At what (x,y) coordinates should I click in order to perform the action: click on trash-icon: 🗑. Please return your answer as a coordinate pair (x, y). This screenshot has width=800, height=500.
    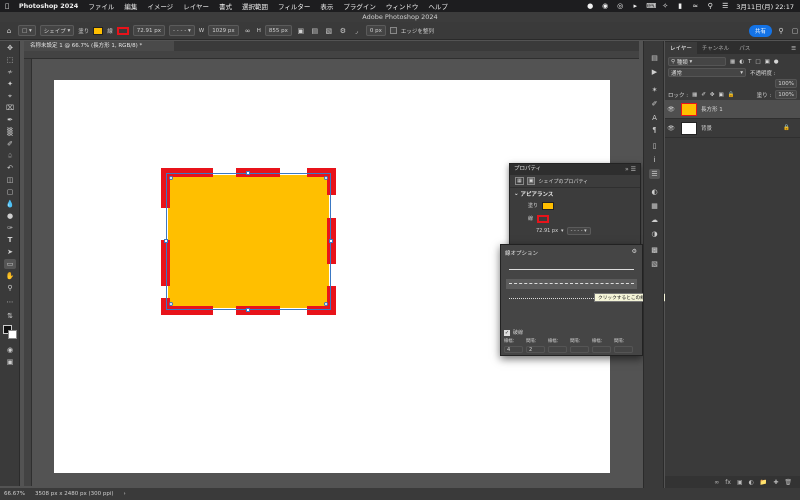
    Looking at the image, I should click on (788, 482).